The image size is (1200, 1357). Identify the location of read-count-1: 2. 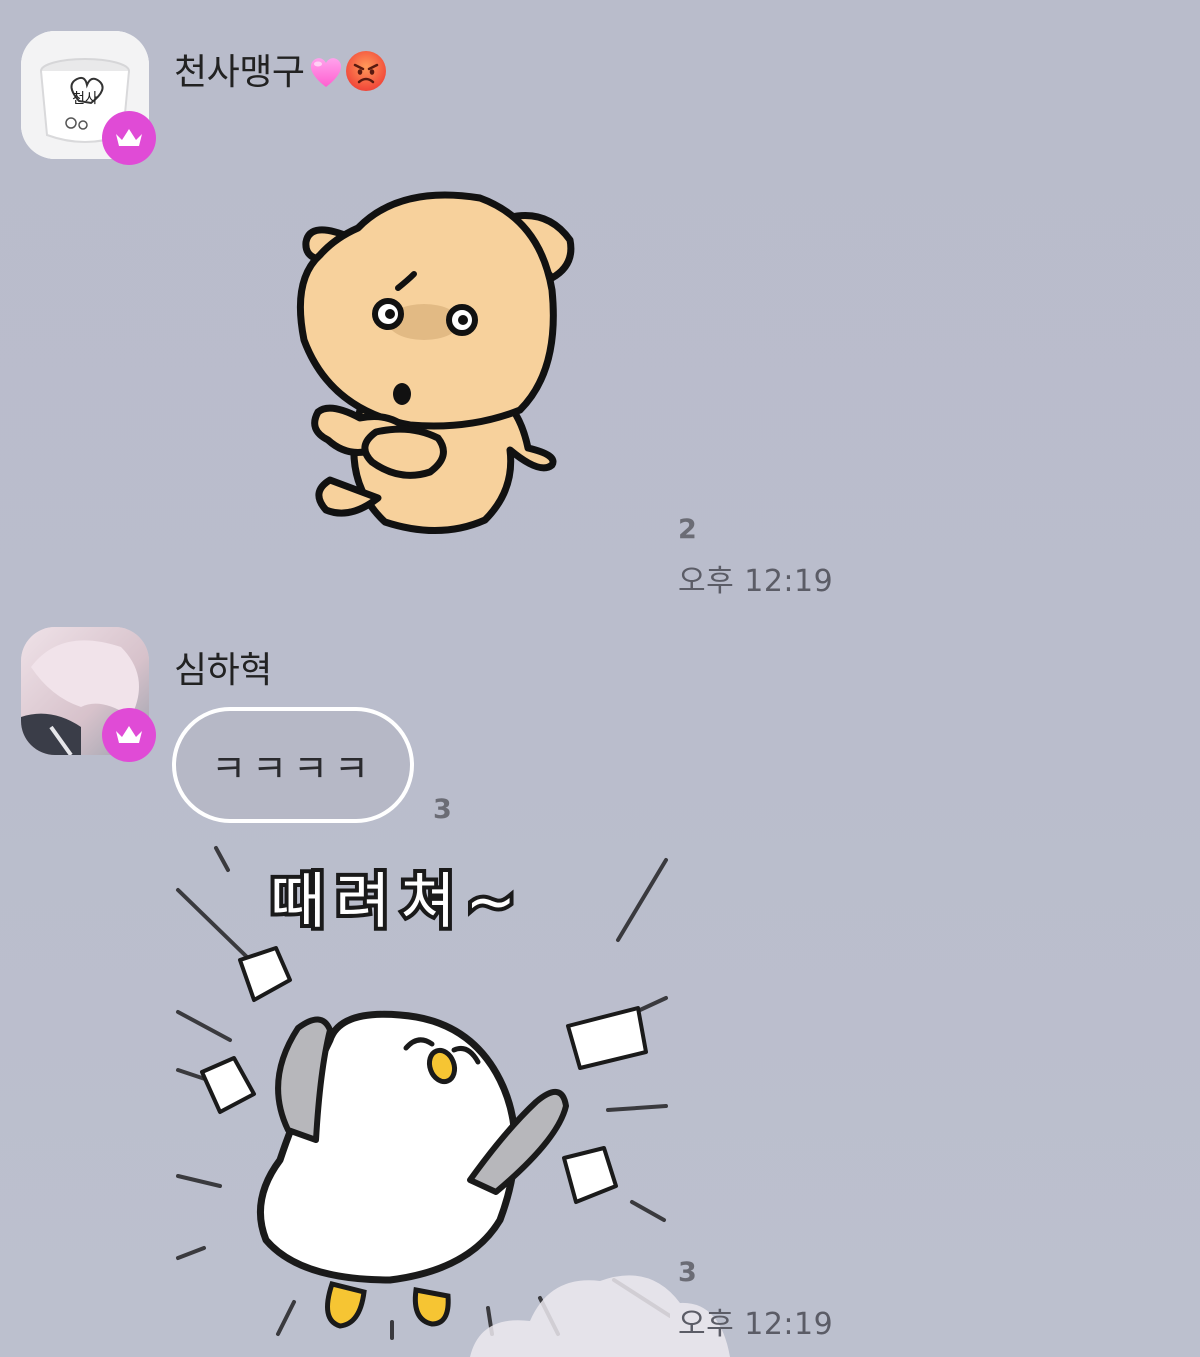
(687, 529).